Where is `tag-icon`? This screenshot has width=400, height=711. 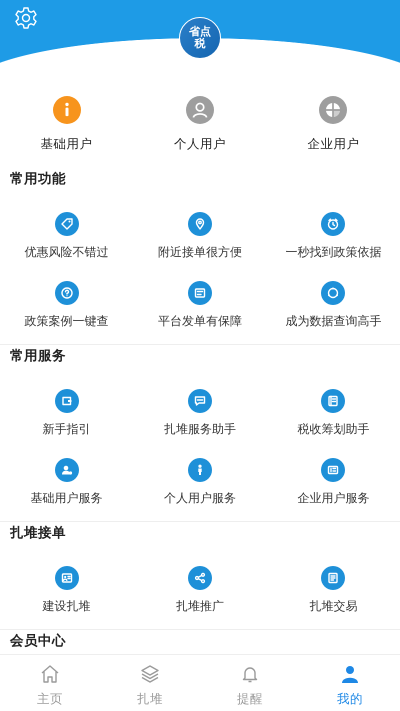 tag-icon is located at coordinates (66, 224).